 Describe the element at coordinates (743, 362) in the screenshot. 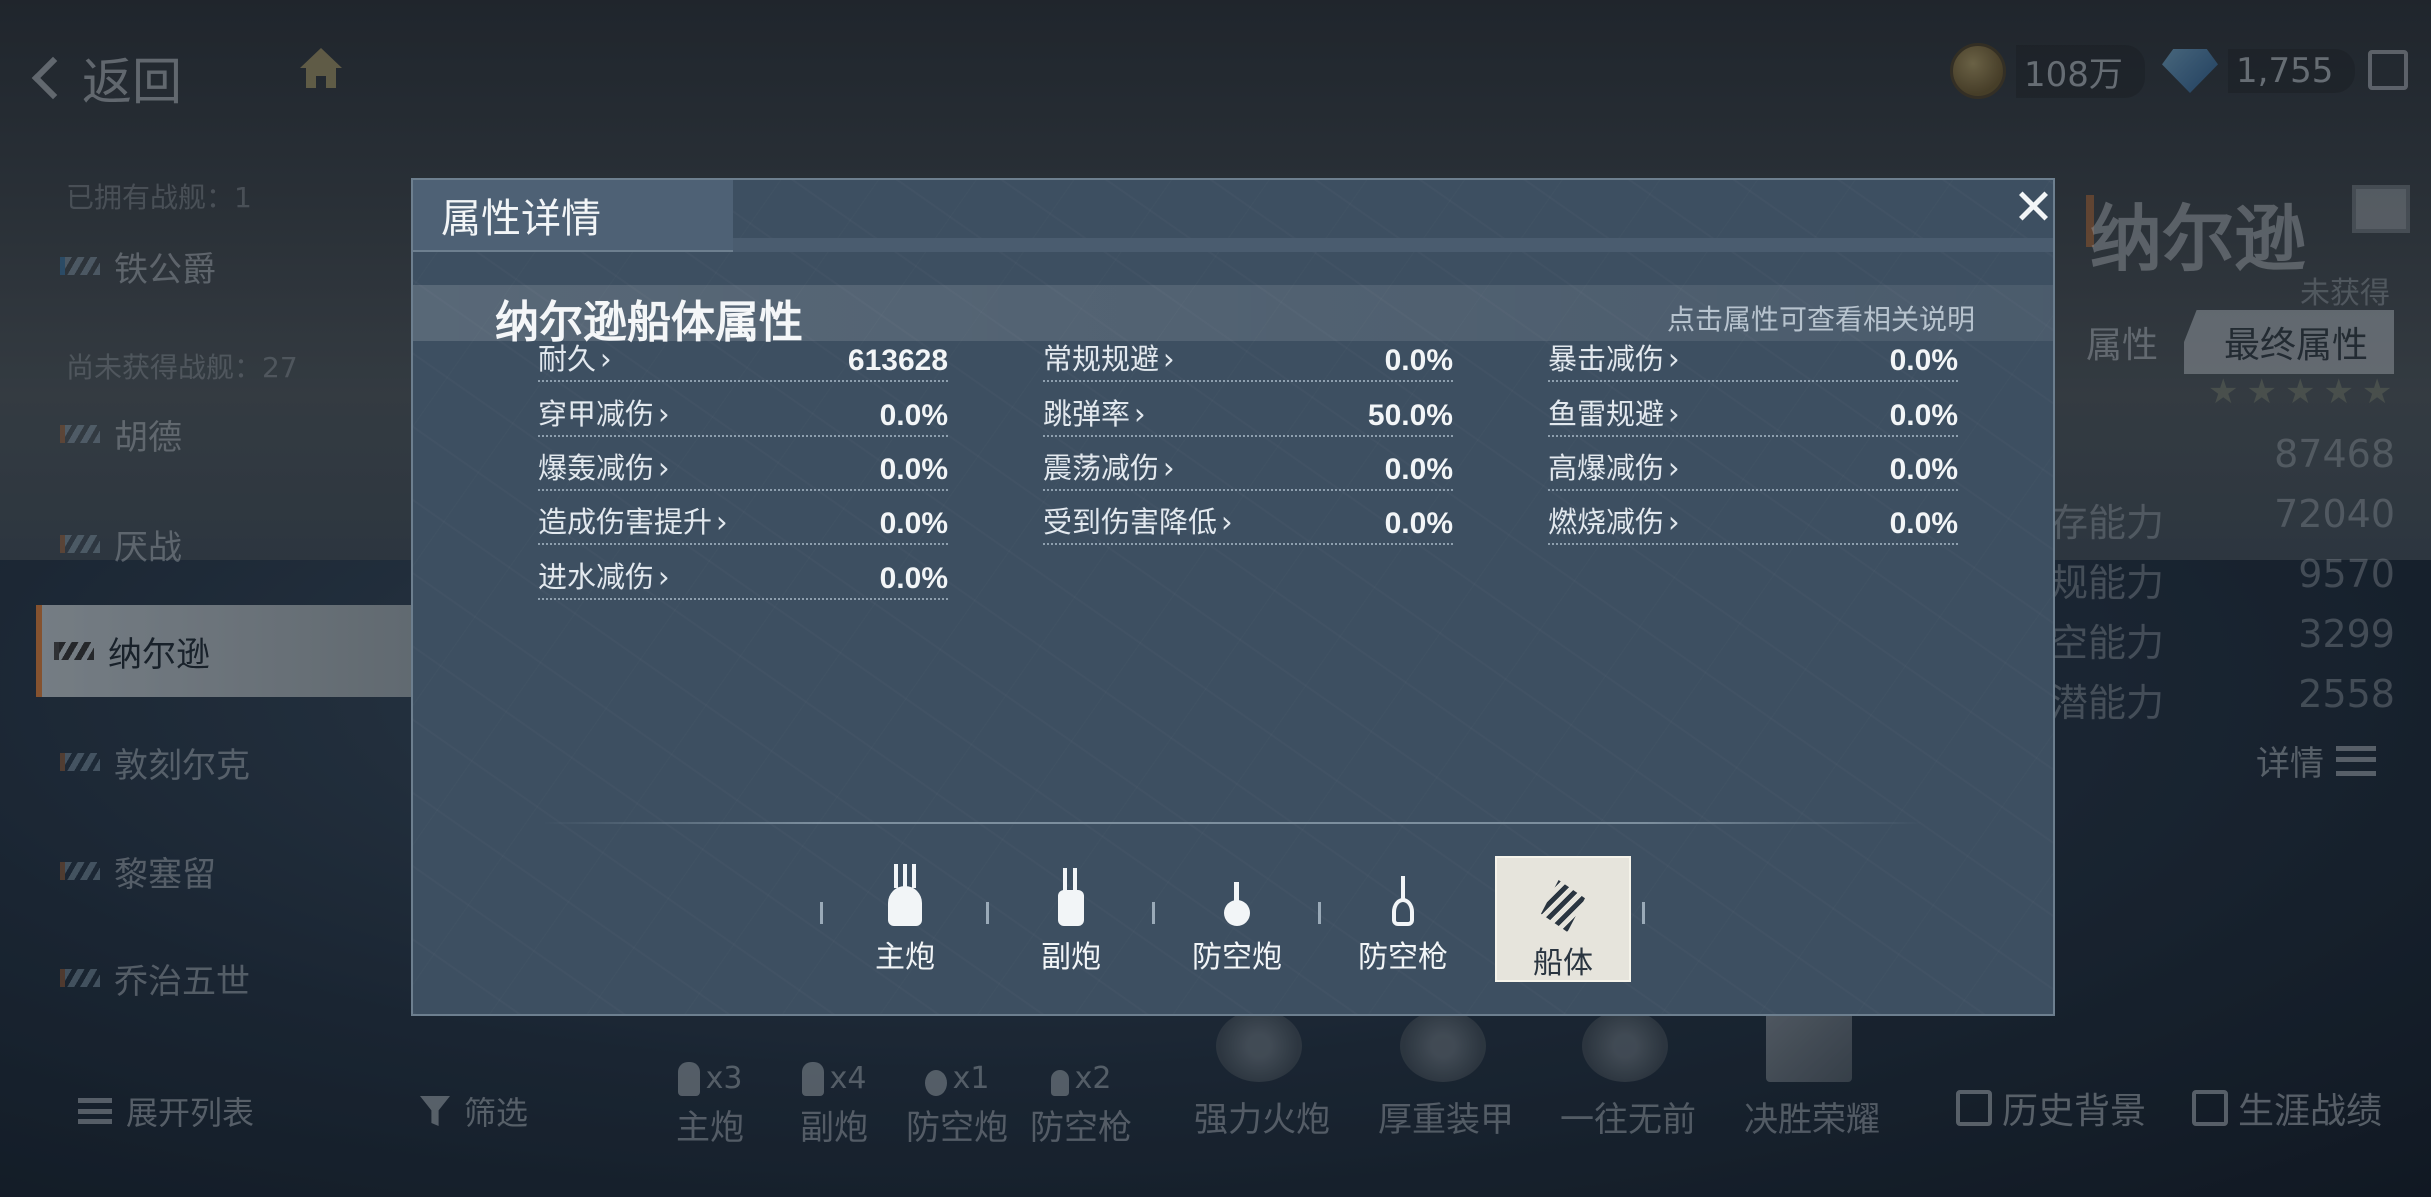

I see `attribute-row: 耐久613628` at that location.